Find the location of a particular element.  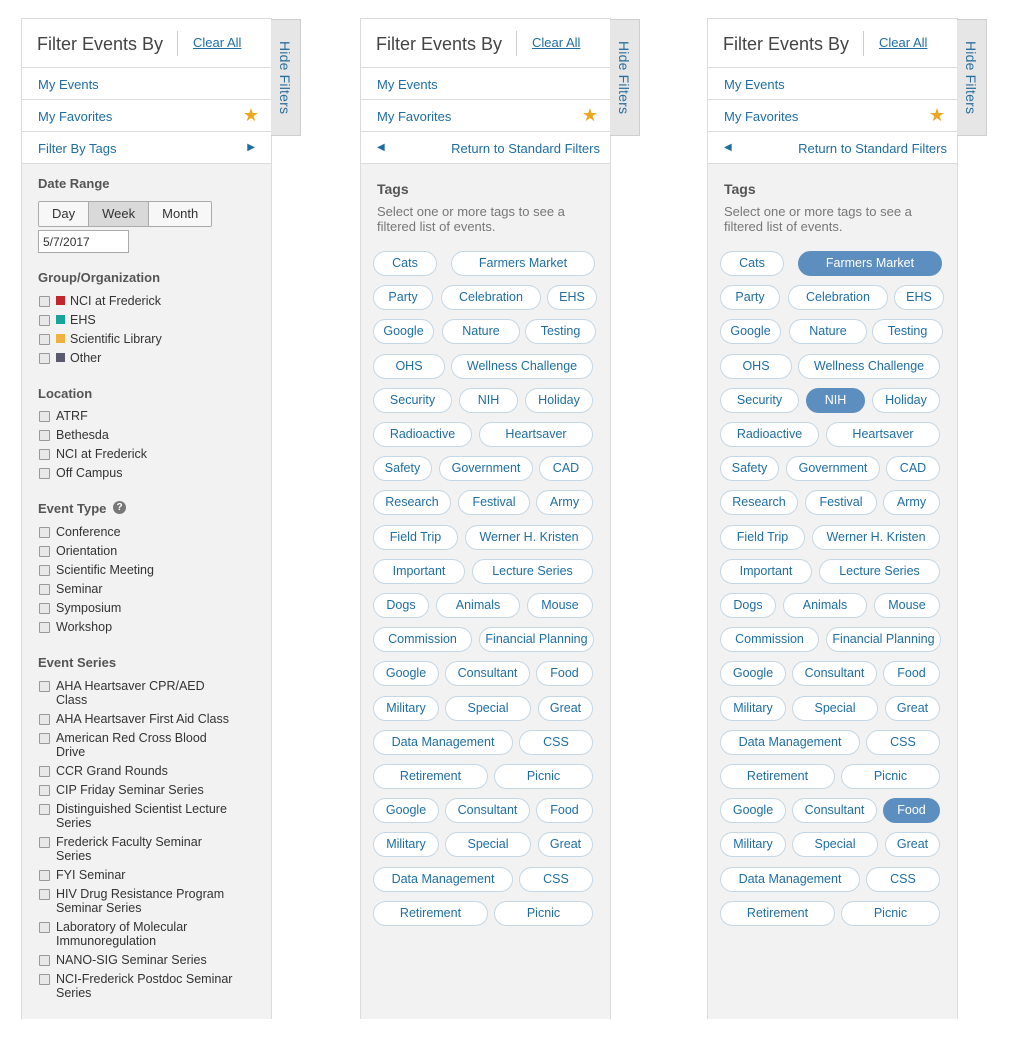

tag-pill: Animals is located at coordinates (478, 605).